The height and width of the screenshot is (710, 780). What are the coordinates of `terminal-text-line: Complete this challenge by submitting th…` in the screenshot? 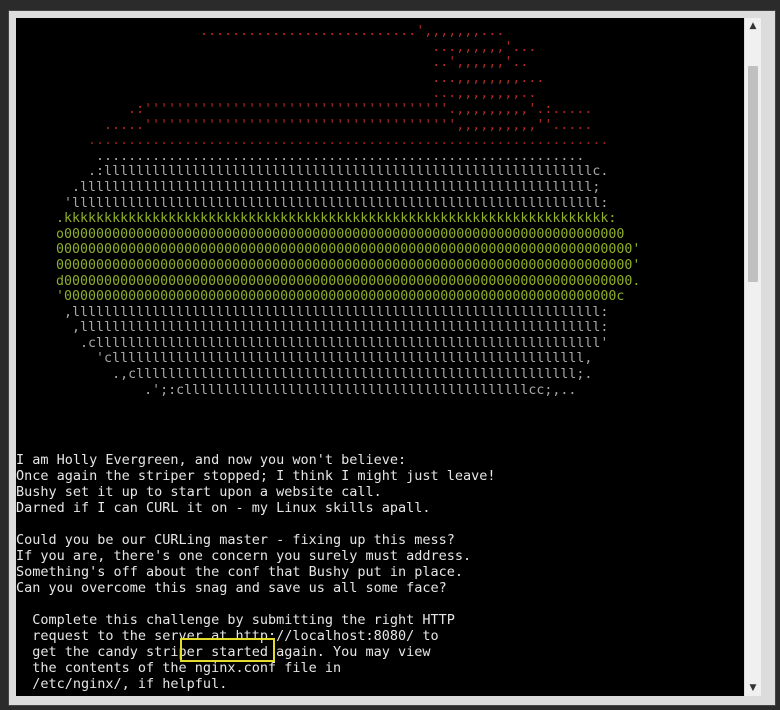 It's located at (235, 620).